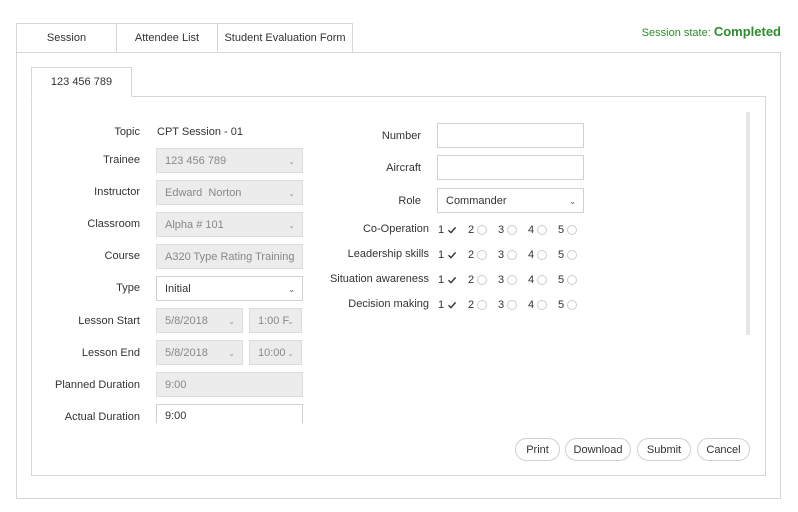  Describe the element at coordinates (229, 224) in the screenshot. I see `classroom-select: Alpha # 101 ⌄` at that location.